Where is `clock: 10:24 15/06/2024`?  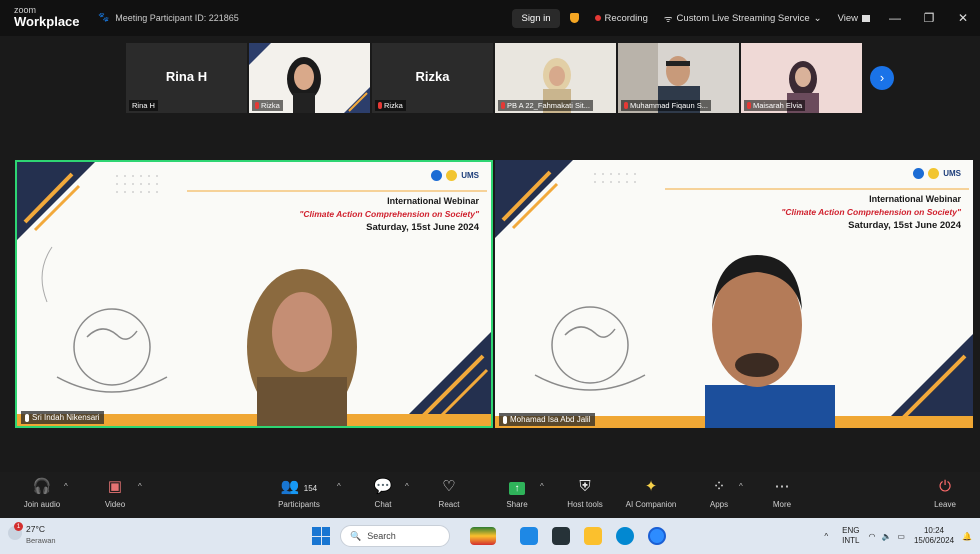
clock: 10:24 15/06/2024 is located at coordinates (934, 536).